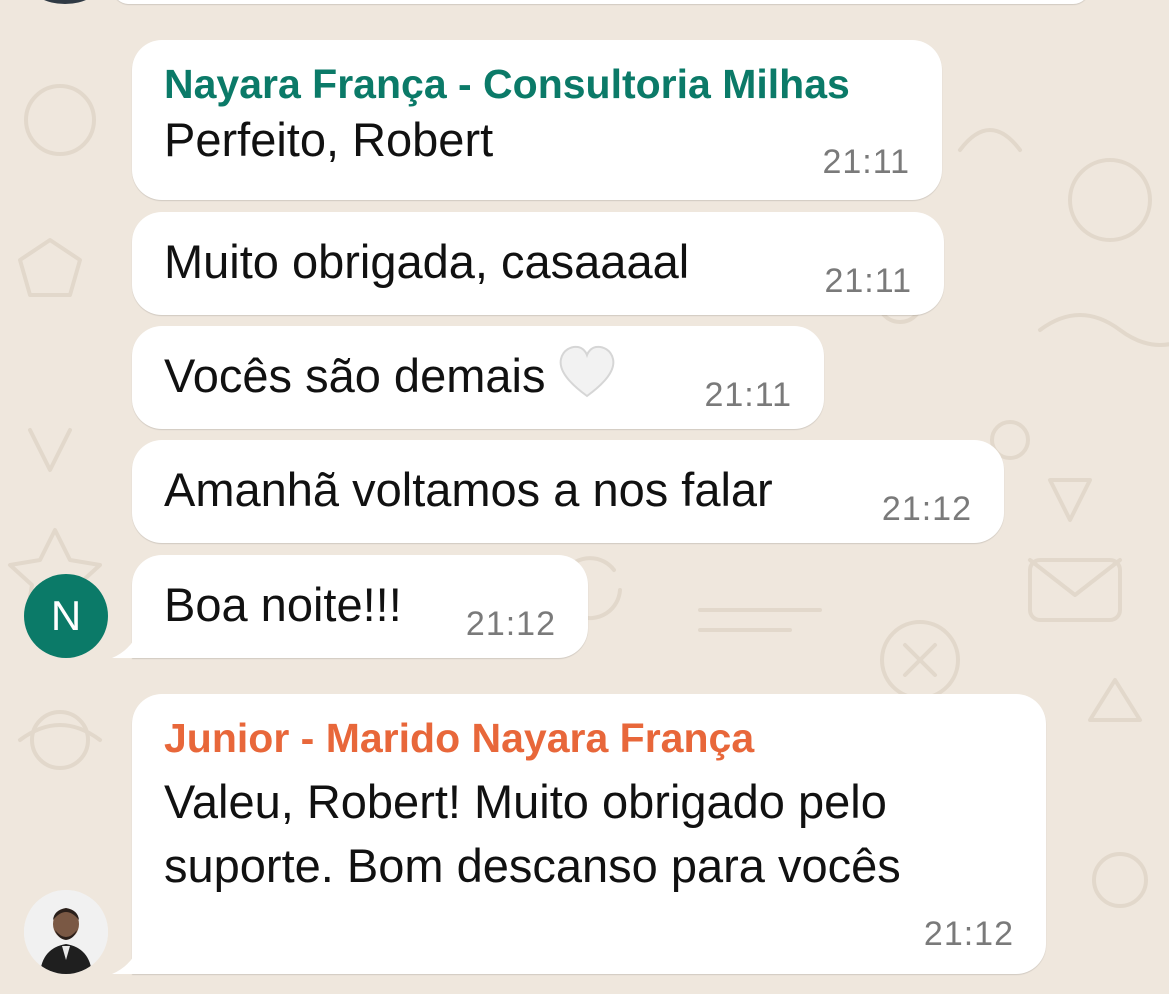 This screenshot has width=1169, height=994. What do you see at coordinates (427, 261) in the screenshot?
I see `message-text: Muito obrigada, casaaaal` at bounding box center [427, 261].